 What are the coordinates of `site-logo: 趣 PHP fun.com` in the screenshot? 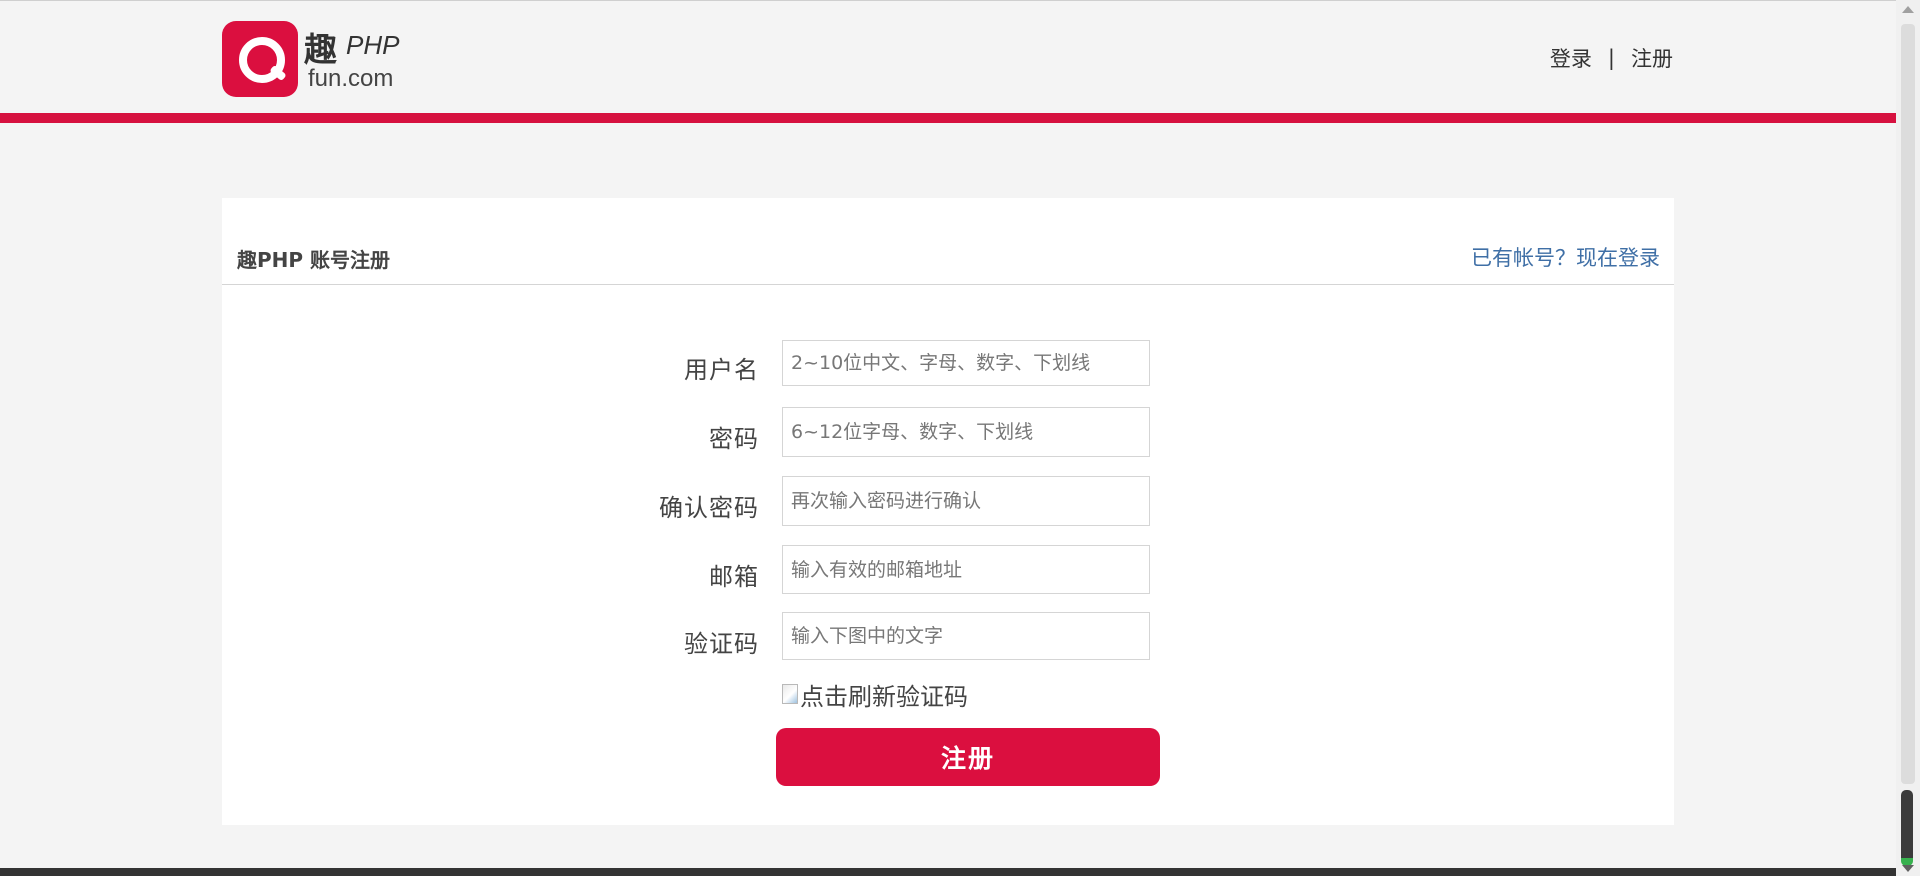 It's located at (312, 59).